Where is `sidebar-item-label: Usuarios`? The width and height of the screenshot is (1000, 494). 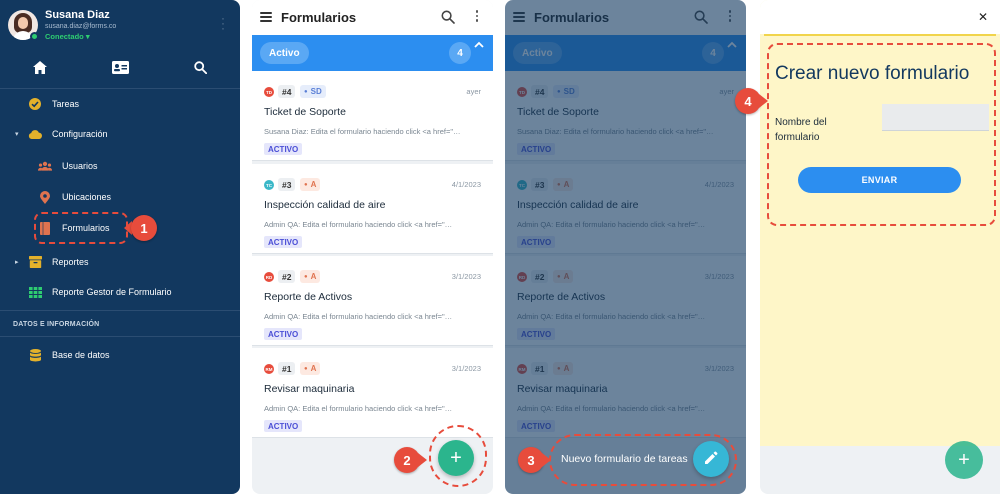
sidebar-item-label: Usuarios is located at coordinates (80, 166).